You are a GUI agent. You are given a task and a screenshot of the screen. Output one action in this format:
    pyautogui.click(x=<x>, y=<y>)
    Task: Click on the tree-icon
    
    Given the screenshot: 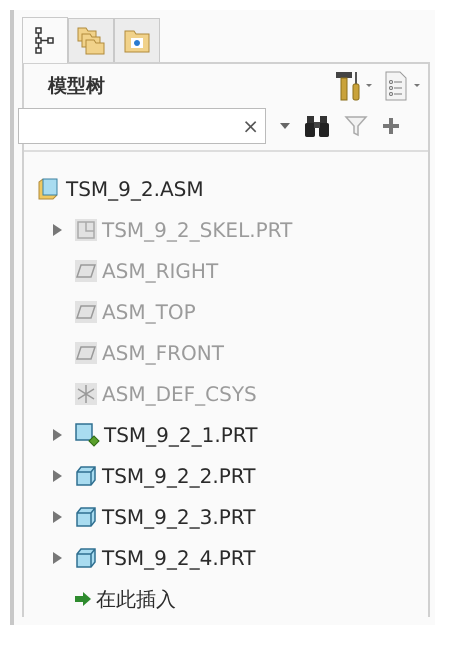 What is the action you would take?
    pyautogui.click(x=45, y=40)
    